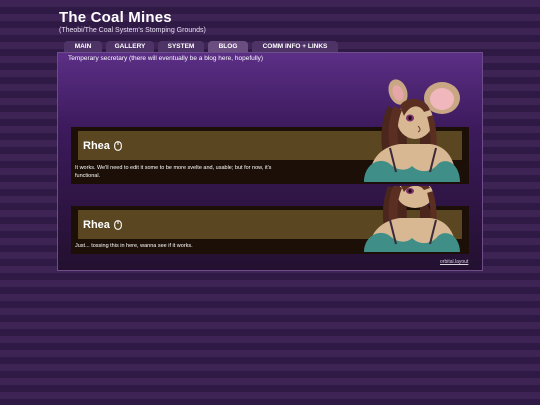 This screenshot has height=405, width=540. What do you see at coordinates (295, 46) in the screenshot?
I see `tab-comm-info-links: COMM INFO + LINKS` at bounding box center [295, 46].